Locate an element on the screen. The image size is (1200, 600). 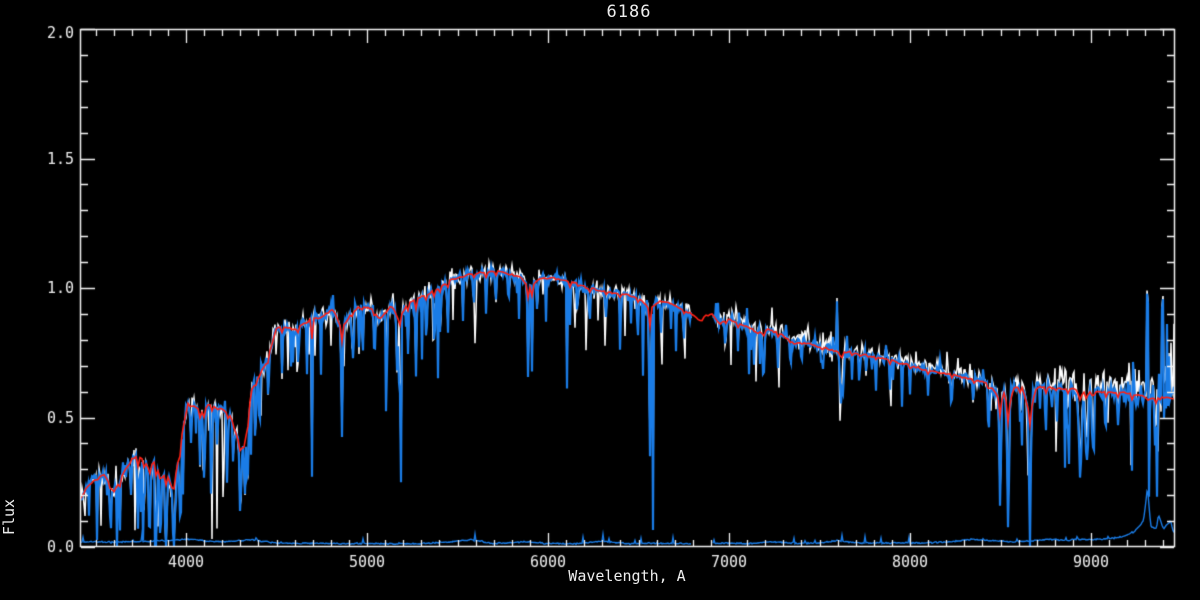
y-axis-label-area: Flux is located at coordinates (26, 382).